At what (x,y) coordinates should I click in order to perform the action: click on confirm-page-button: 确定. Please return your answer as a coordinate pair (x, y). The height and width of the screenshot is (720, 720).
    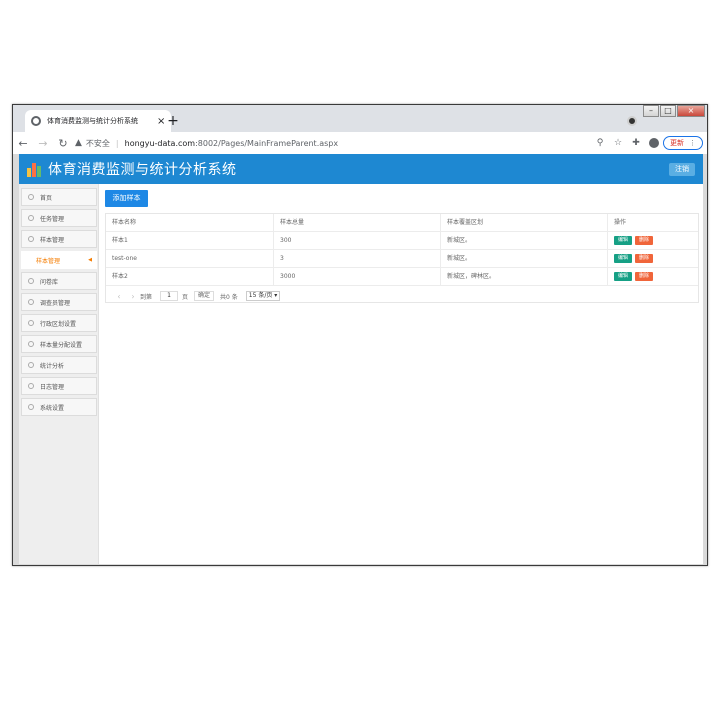
    Looking at the image, I should click on (204, 296).